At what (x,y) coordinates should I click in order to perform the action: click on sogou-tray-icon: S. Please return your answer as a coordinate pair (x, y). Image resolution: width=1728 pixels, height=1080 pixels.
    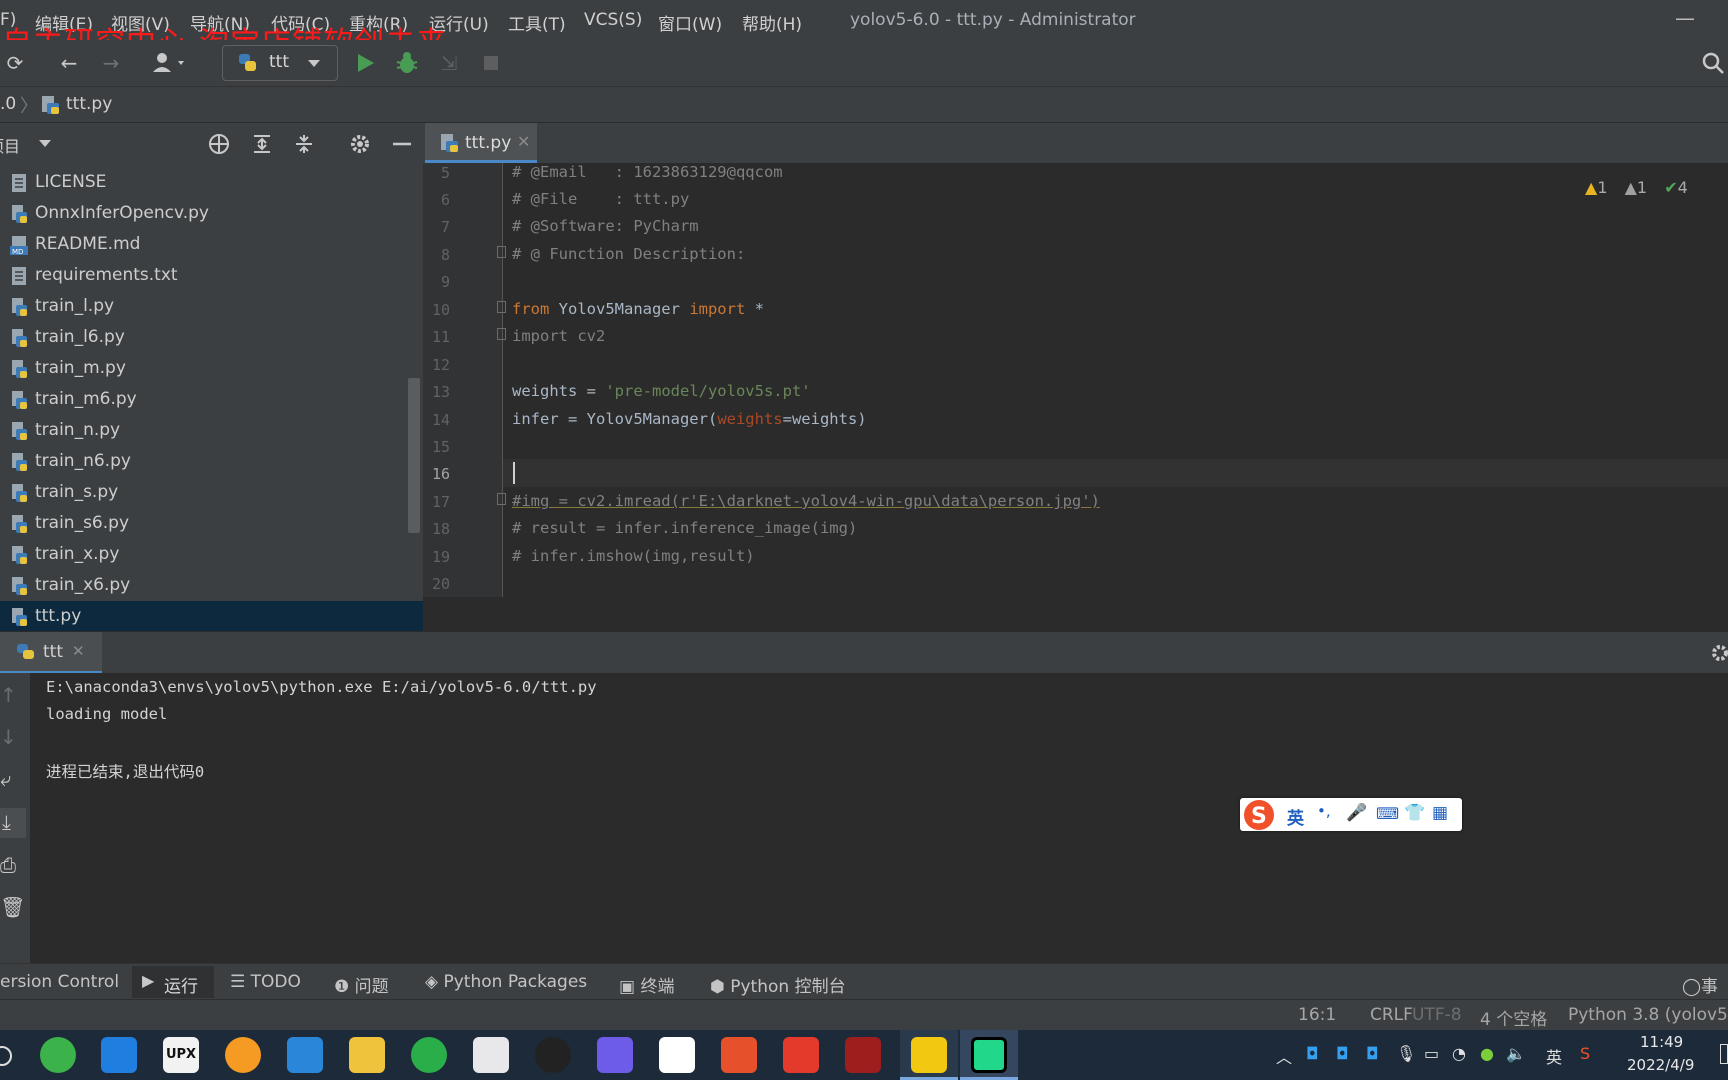
    Looking at the image, I should click on (1585, 1053).